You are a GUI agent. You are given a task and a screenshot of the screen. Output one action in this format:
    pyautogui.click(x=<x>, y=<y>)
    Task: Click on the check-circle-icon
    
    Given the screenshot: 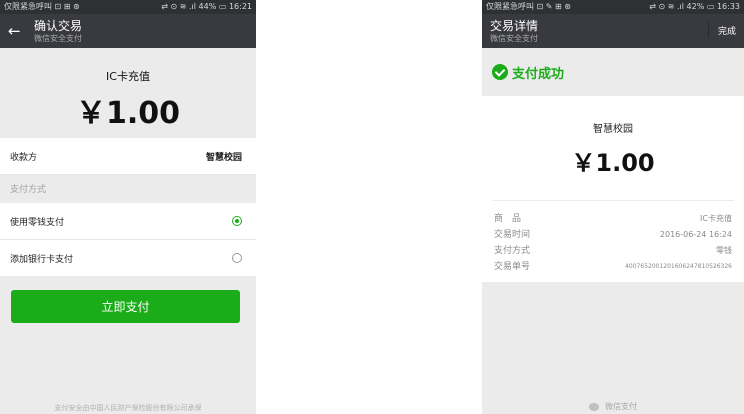 What is the action you would take?
    pyautogui.click(x=500, y=72)
    